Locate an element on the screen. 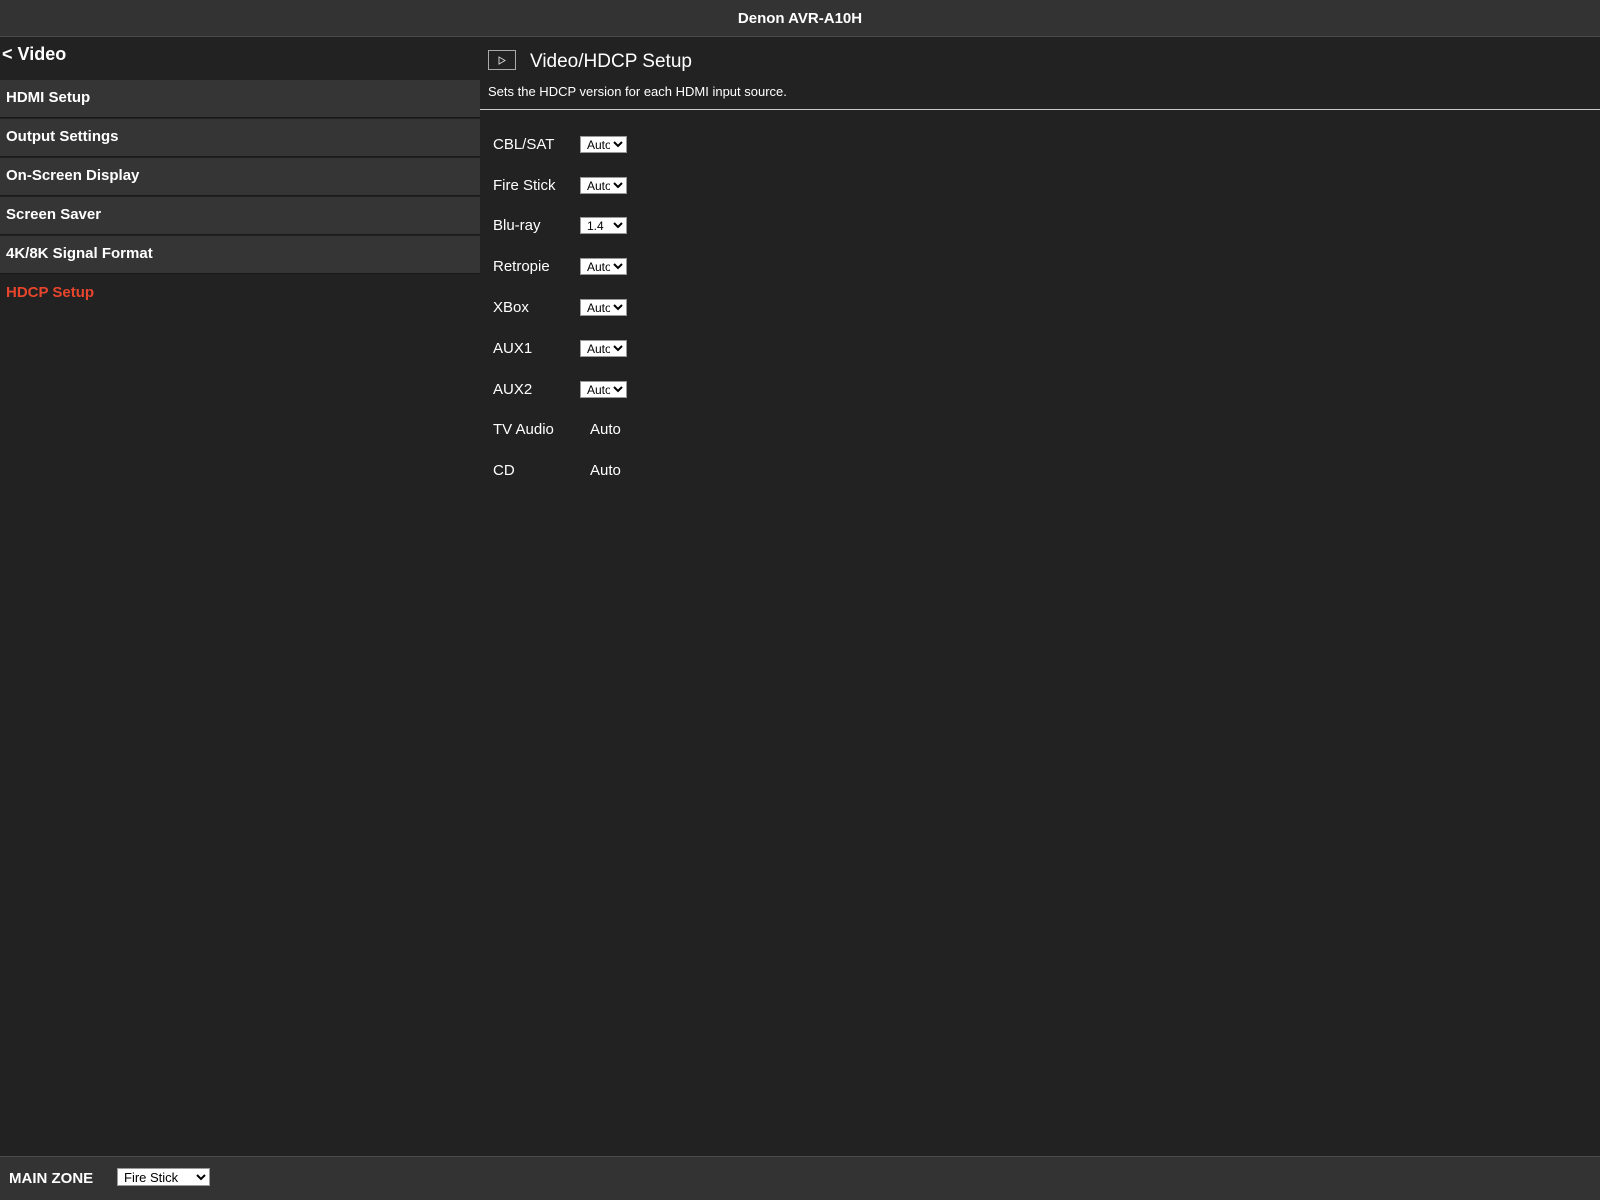 This screenshot has width=1600, height=1200. source-label: CBL/SAT is located at coordinates (524, 144).